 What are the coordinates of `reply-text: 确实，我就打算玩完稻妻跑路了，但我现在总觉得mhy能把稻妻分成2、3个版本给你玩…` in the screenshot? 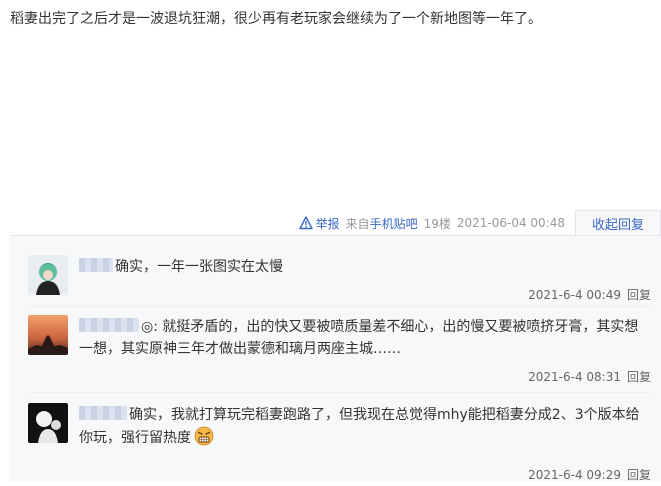 It's located at (359, 426).